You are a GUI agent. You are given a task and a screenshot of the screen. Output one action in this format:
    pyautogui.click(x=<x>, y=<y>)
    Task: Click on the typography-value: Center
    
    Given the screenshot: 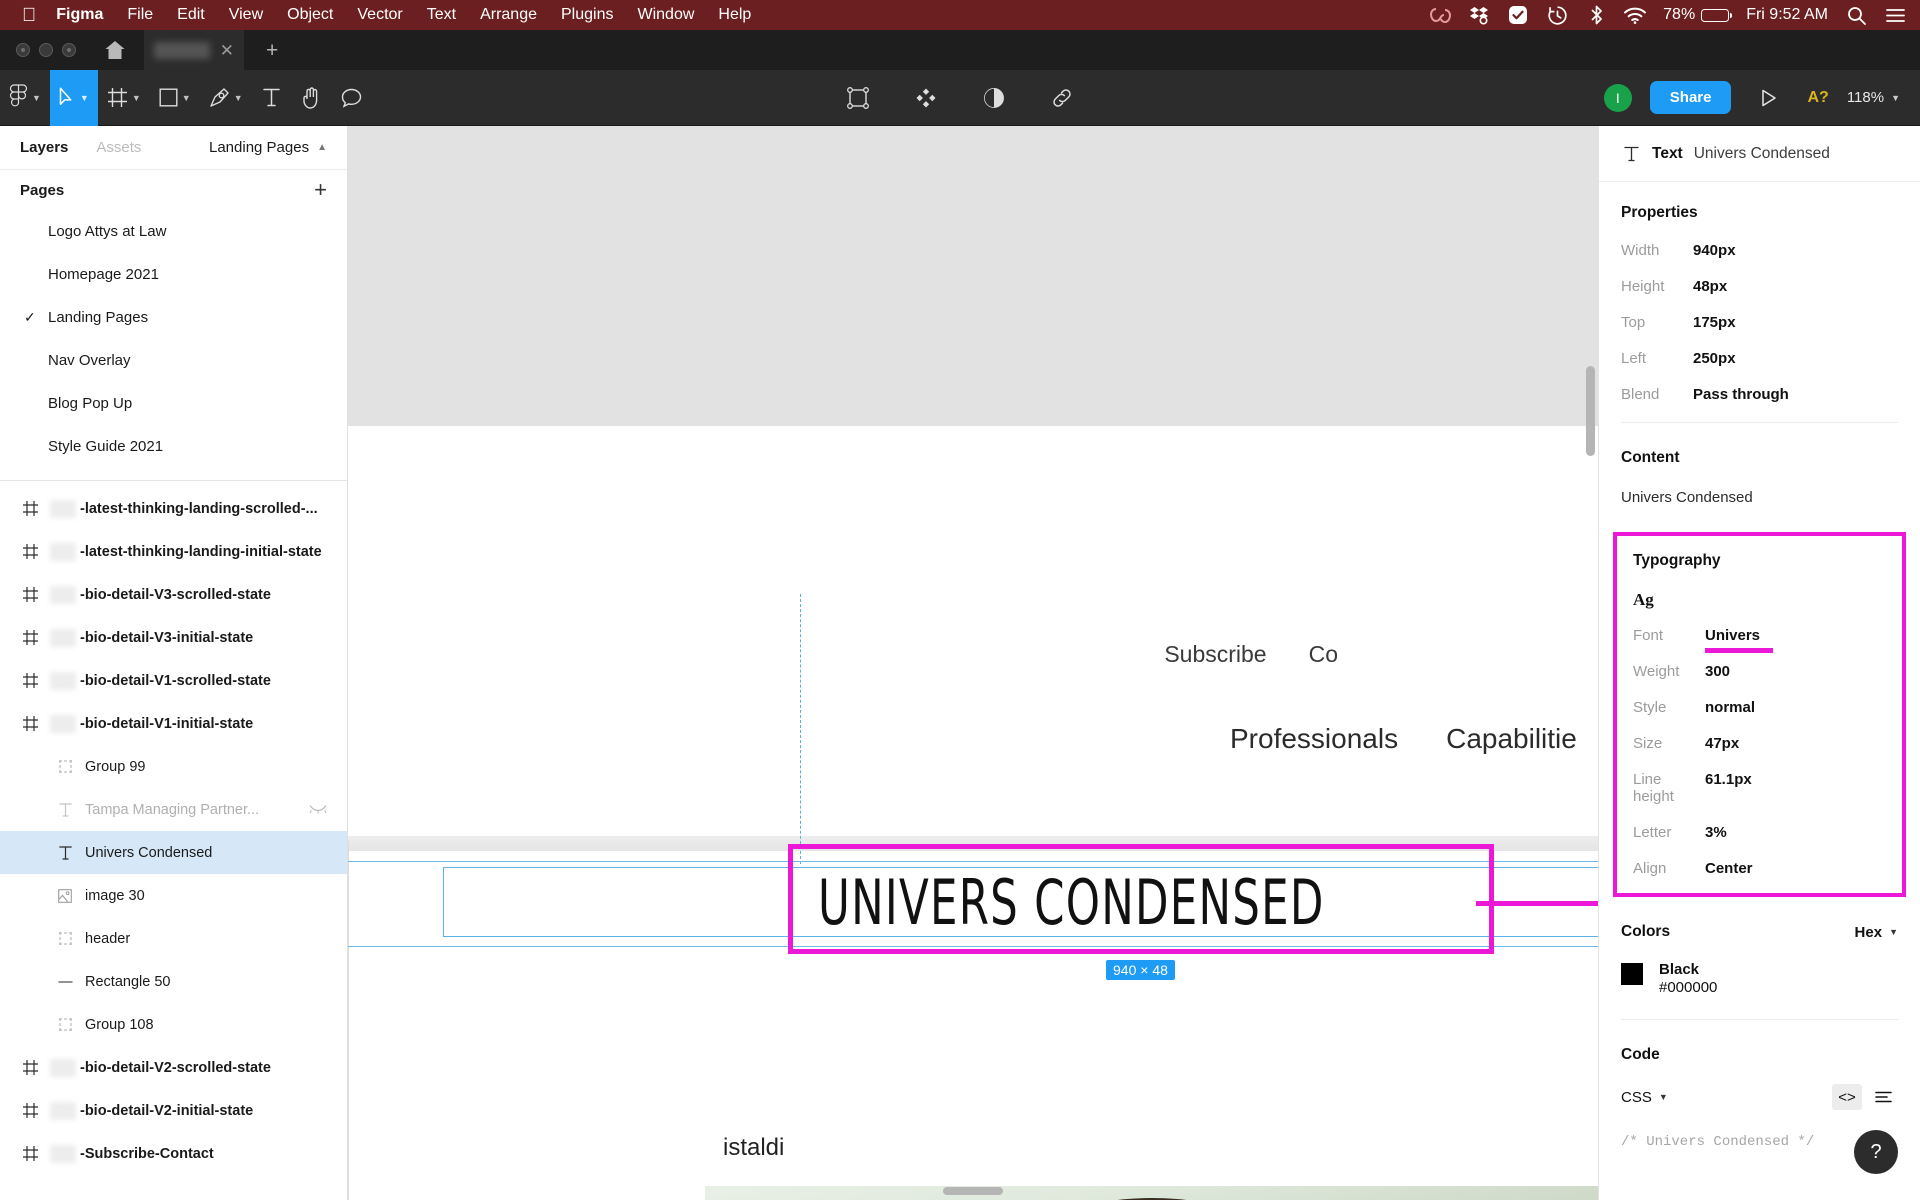 What is the action you would take?
    pyautogui.click(x=1729, y=868)
    